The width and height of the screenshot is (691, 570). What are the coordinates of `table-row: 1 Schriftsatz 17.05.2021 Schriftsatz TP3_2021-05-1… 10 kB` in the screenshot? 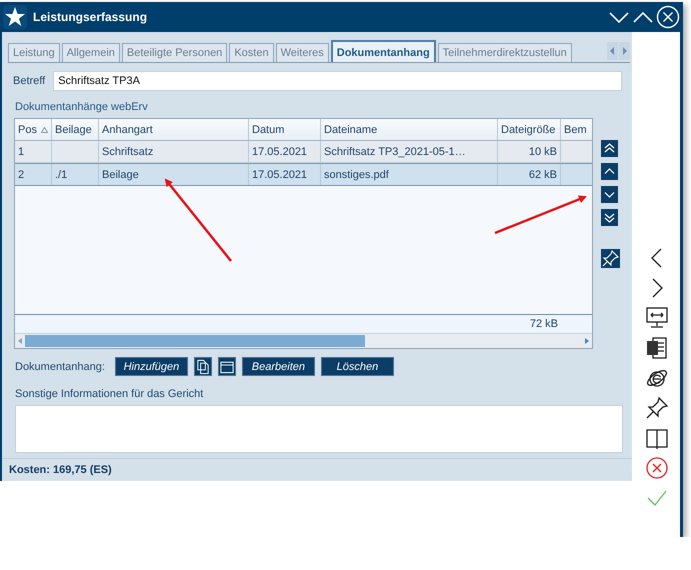 It's located at (303, 152).